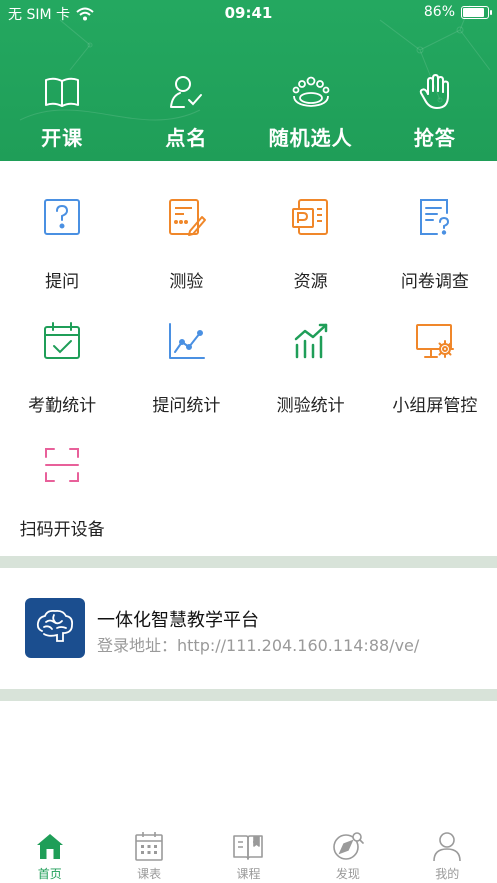  I want to click on platform-logo, so click(55, 628).